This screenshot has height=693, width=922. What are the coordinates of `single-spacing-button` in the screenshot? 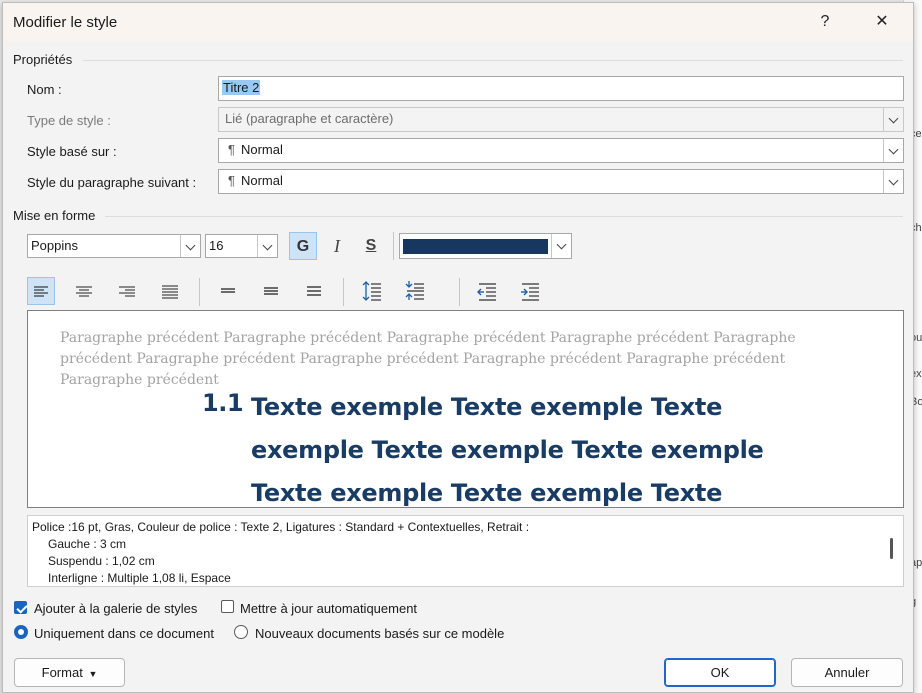 It's located at (228, 291).